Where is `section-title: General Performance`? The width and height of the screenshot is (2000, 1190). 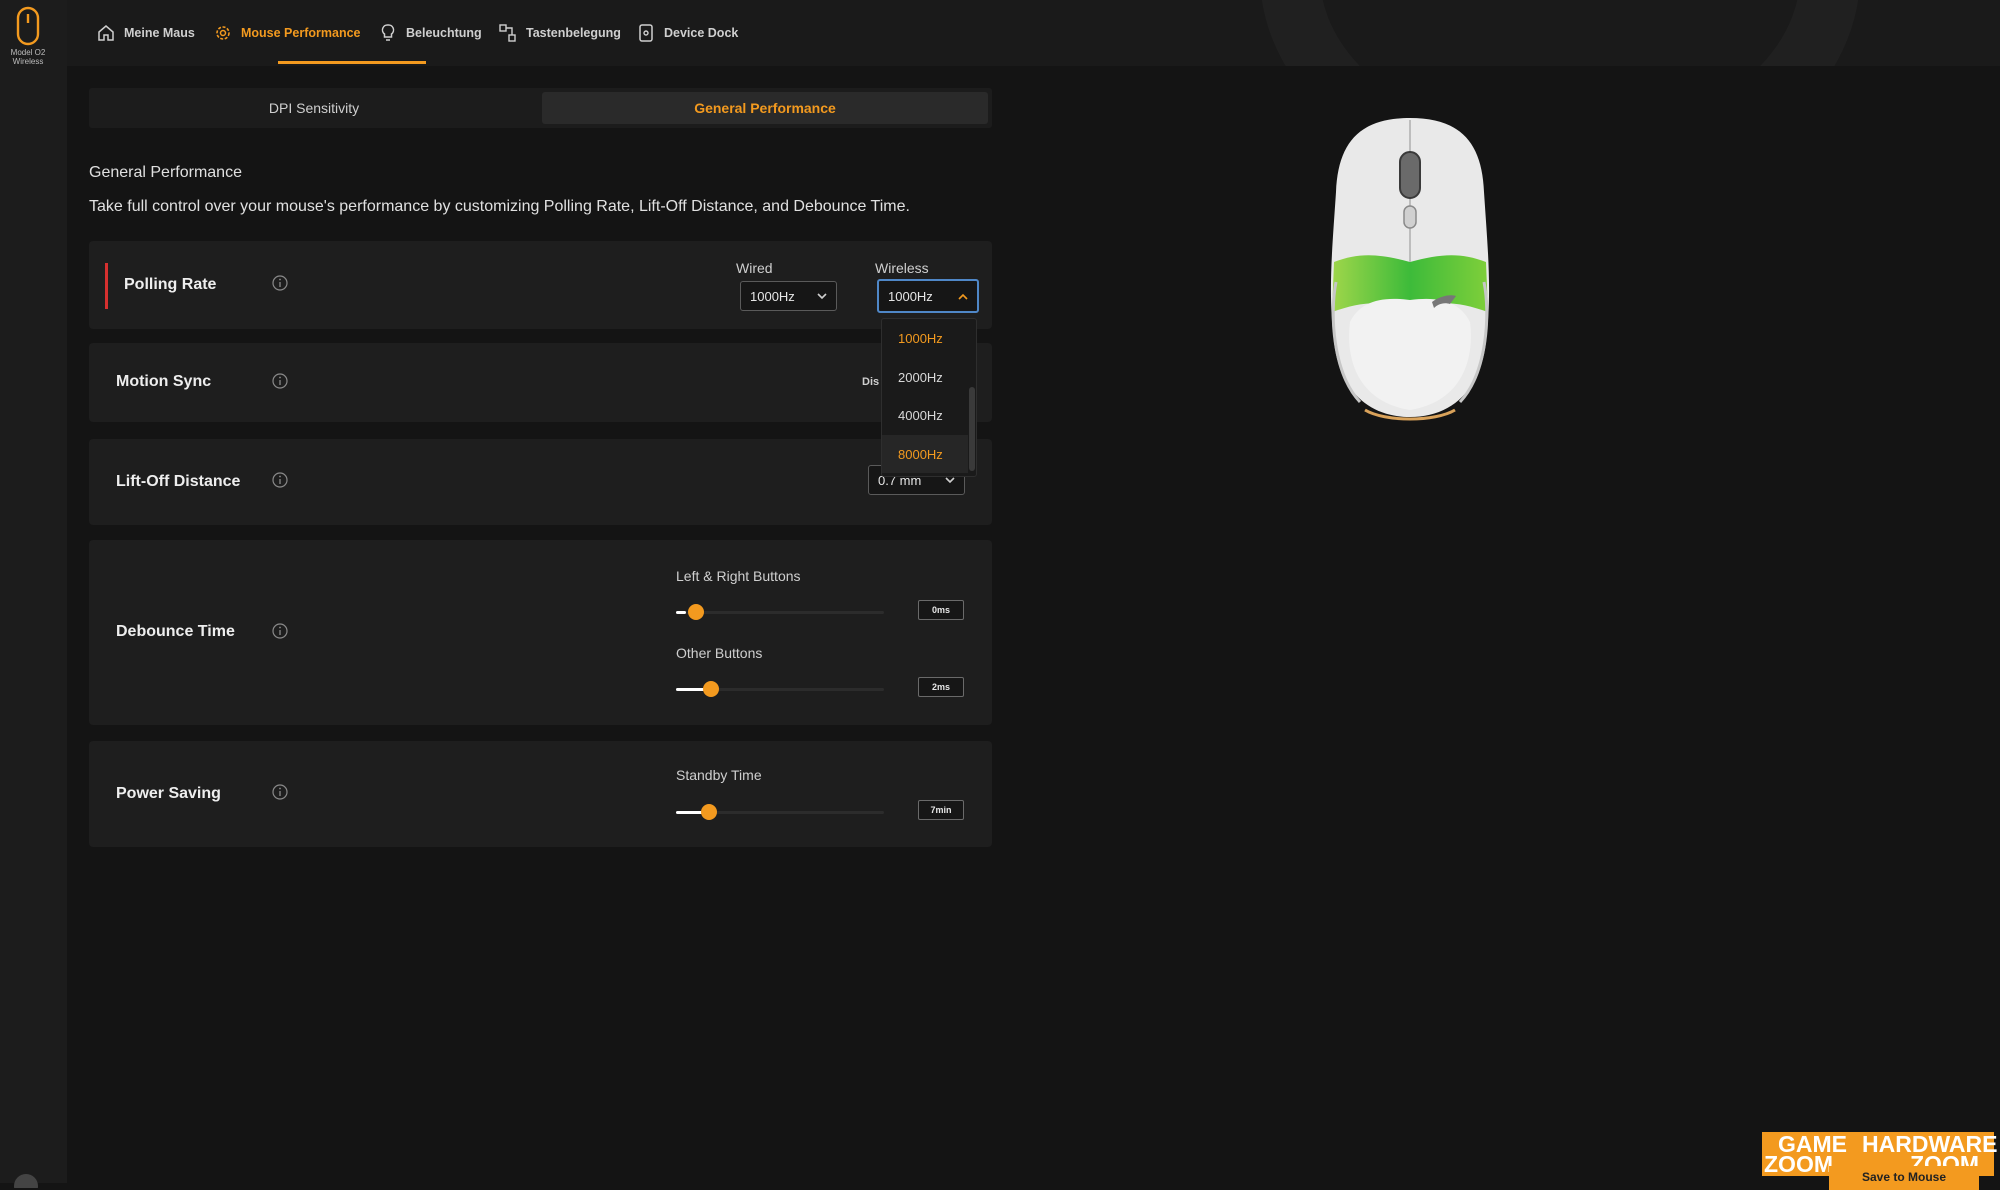
section-title: General Performance is located at coordinates (165, 172).